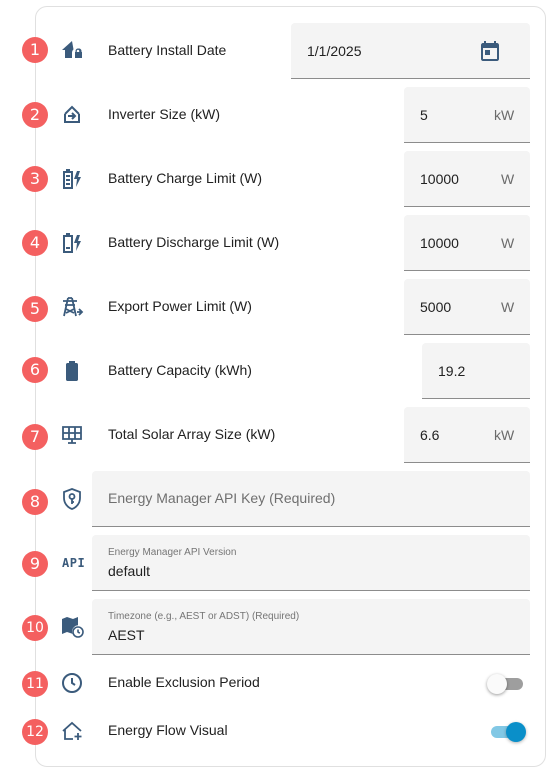 Image resolution: width=553 pixels, height=774 pixels. I want to click on api-icon: API, so click(74, 563).